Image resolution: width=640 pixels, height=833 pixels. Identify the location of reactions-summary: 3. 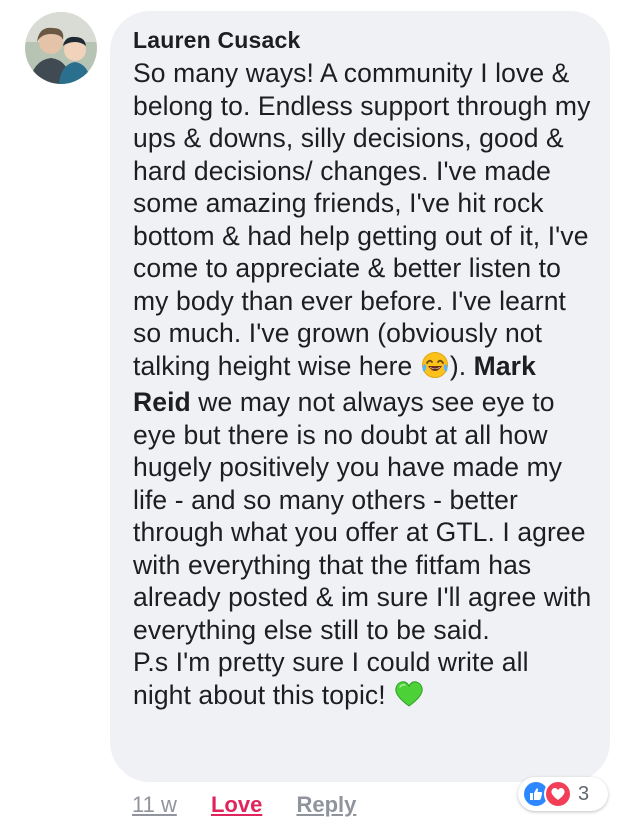
(563, 794).